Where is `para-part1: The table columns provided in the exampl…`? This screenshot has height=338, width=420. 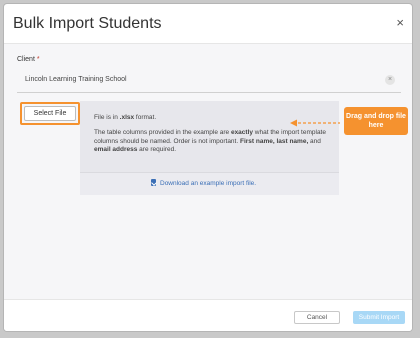 para-part1: The table columns provided in the exampl… is located at coordinates (162, 132).